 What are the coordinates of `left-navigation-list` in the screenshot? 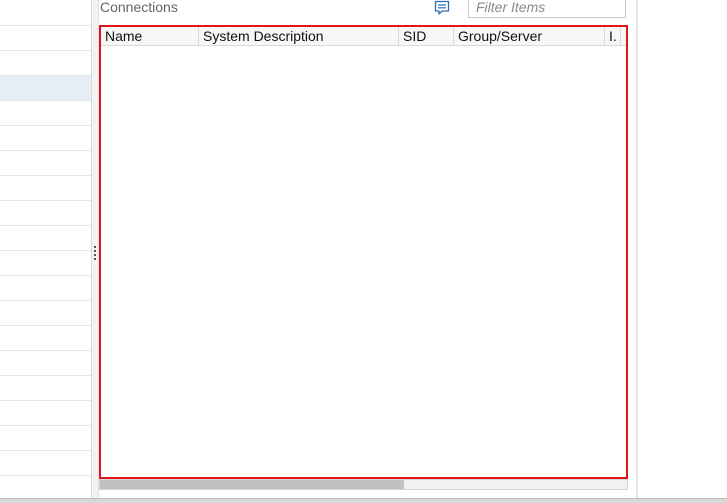 It's located at (45, 249).